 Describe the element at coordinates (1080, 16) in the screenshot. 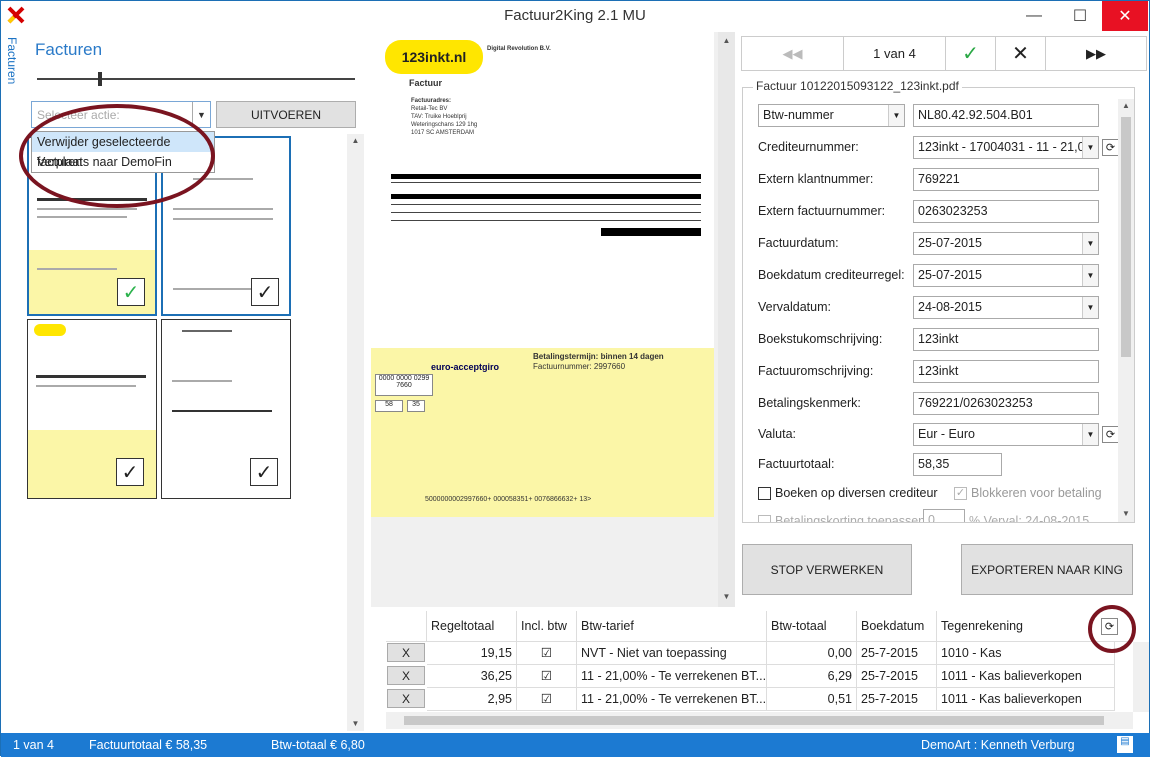

I see `maximize-button: ☐` at that location.